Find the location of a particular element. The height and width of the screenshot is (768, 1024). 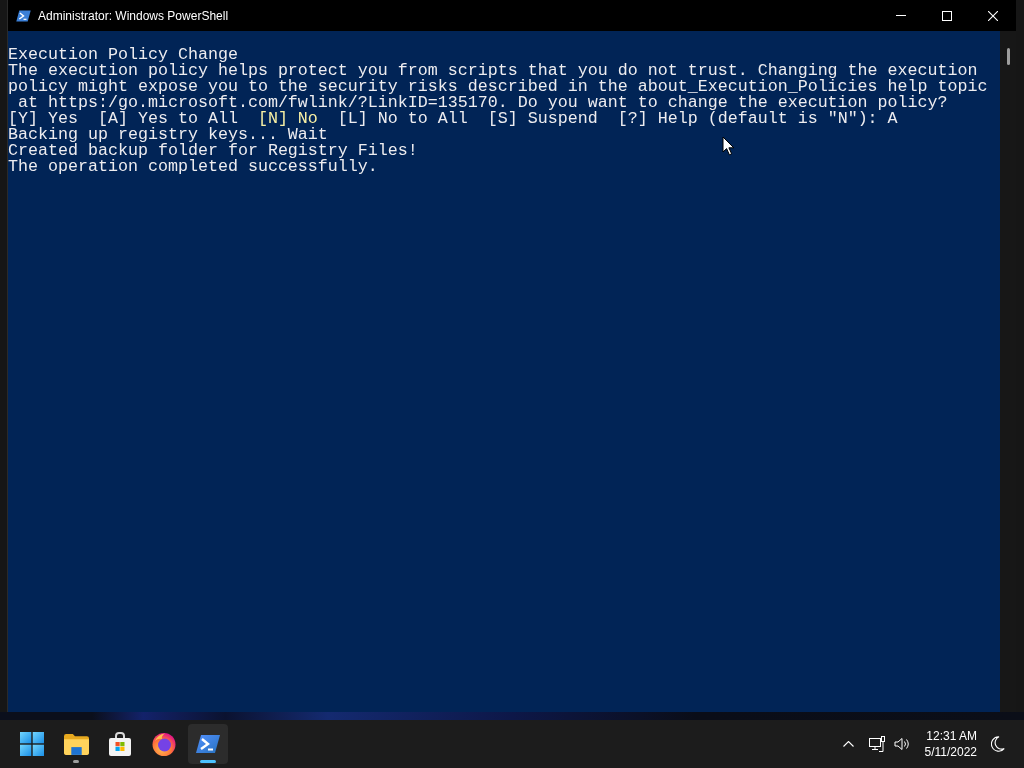

console-line: at https:/go.microsoft.com/fwlink/?LinkID=135170. Do you want to change the execution policy? is located at coordinates (483, 103).